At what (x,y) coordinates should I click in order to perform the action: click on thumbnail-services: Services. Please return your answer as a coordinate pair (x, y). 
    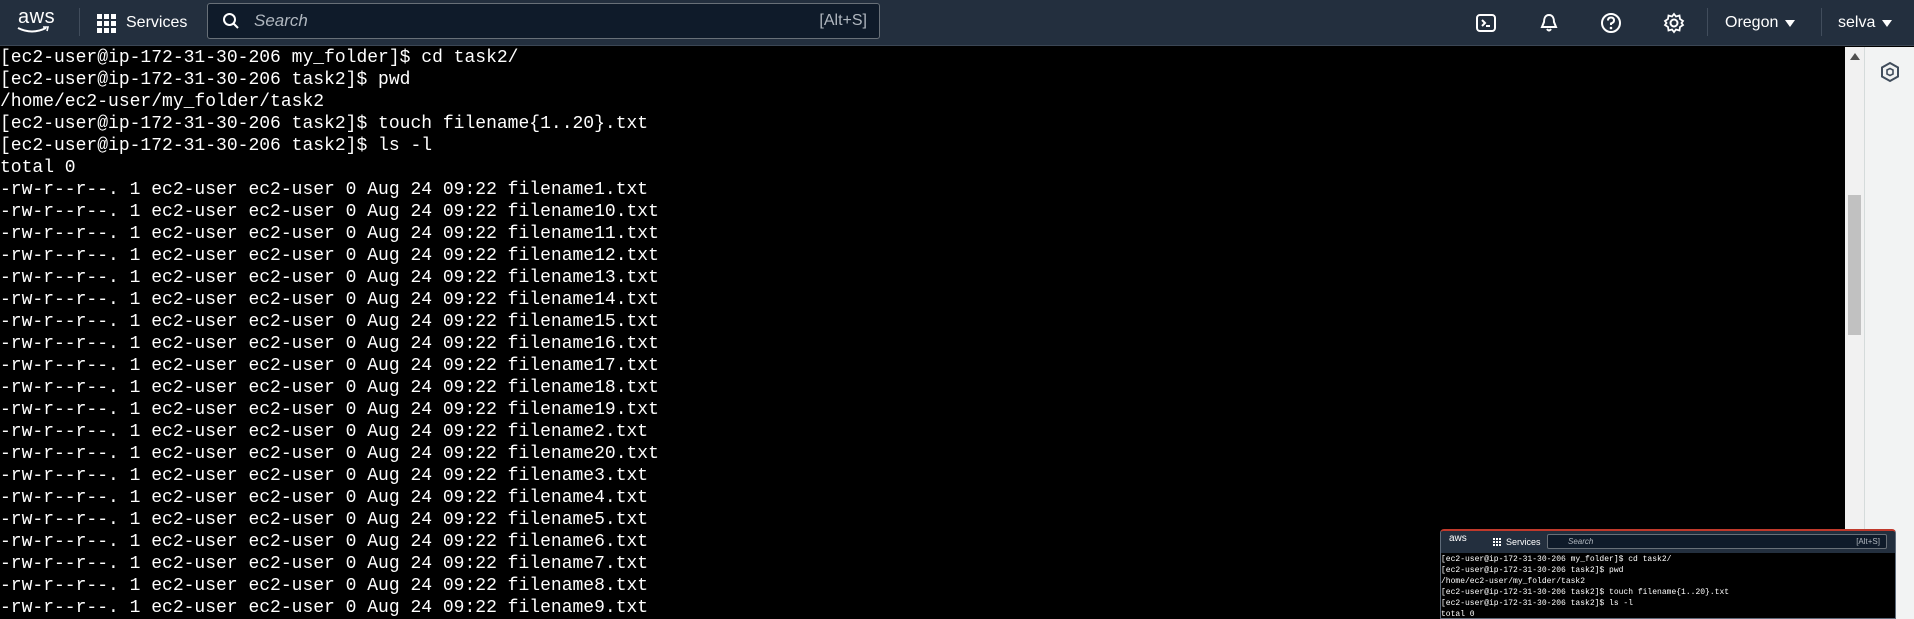
    Looking at the image, I should click on (1517, 542).